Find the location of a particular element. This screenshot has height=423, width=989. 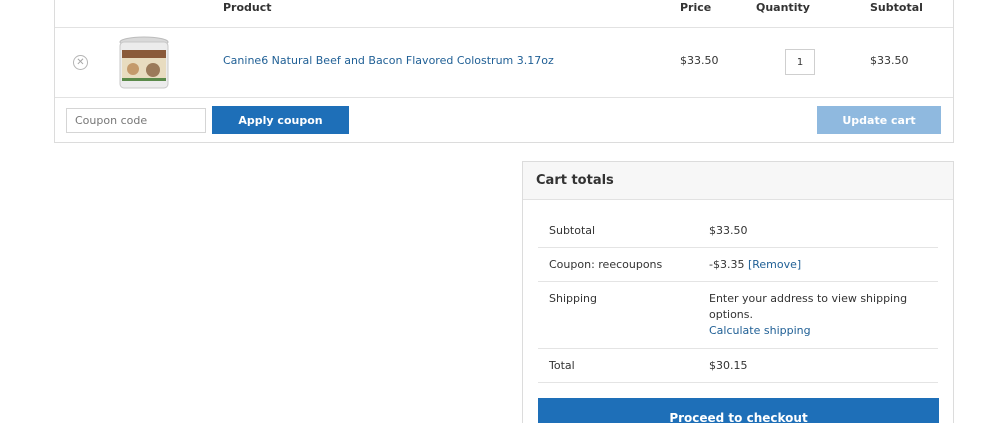

header-price: Price is located at coordinates (696, 7).